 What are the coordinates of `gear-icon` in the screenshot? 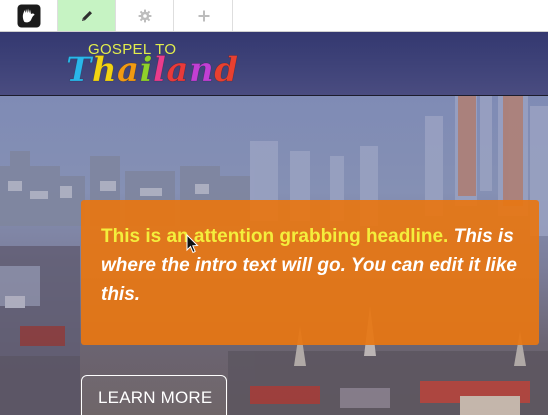 It's located at (145, 16).